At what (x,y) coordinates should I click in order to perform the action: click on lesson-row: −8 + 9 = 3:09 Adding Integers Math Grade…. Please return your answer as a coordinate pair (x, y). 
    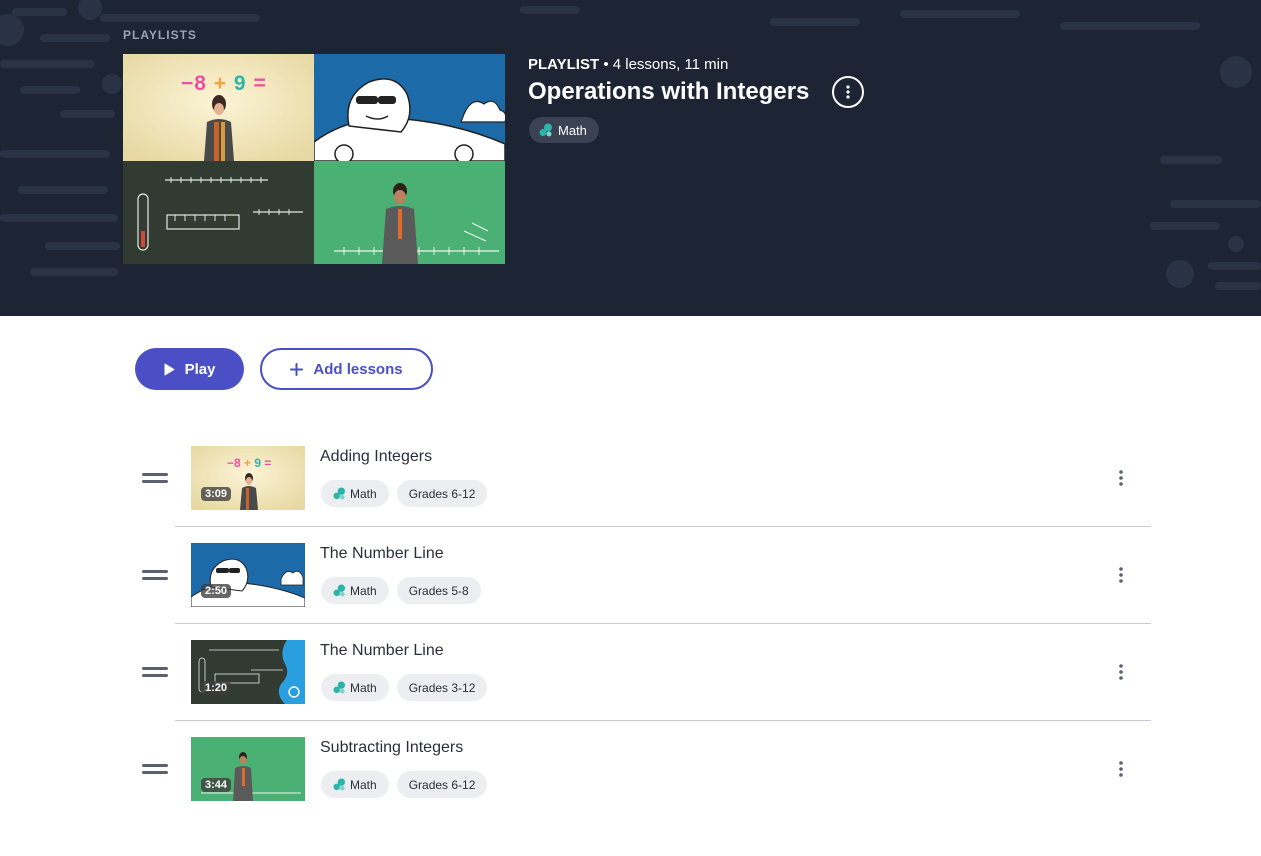
    Looking at the image, I should click on (630, 478).